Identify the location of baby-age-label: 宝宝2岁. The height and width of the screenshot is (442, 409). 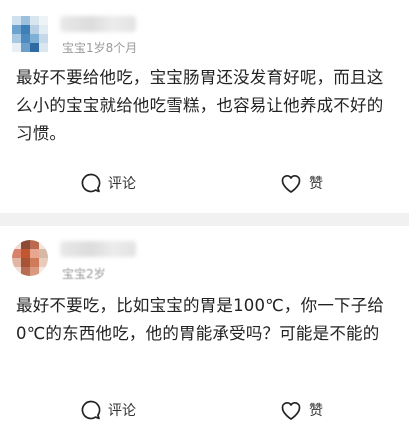
(84, 274).